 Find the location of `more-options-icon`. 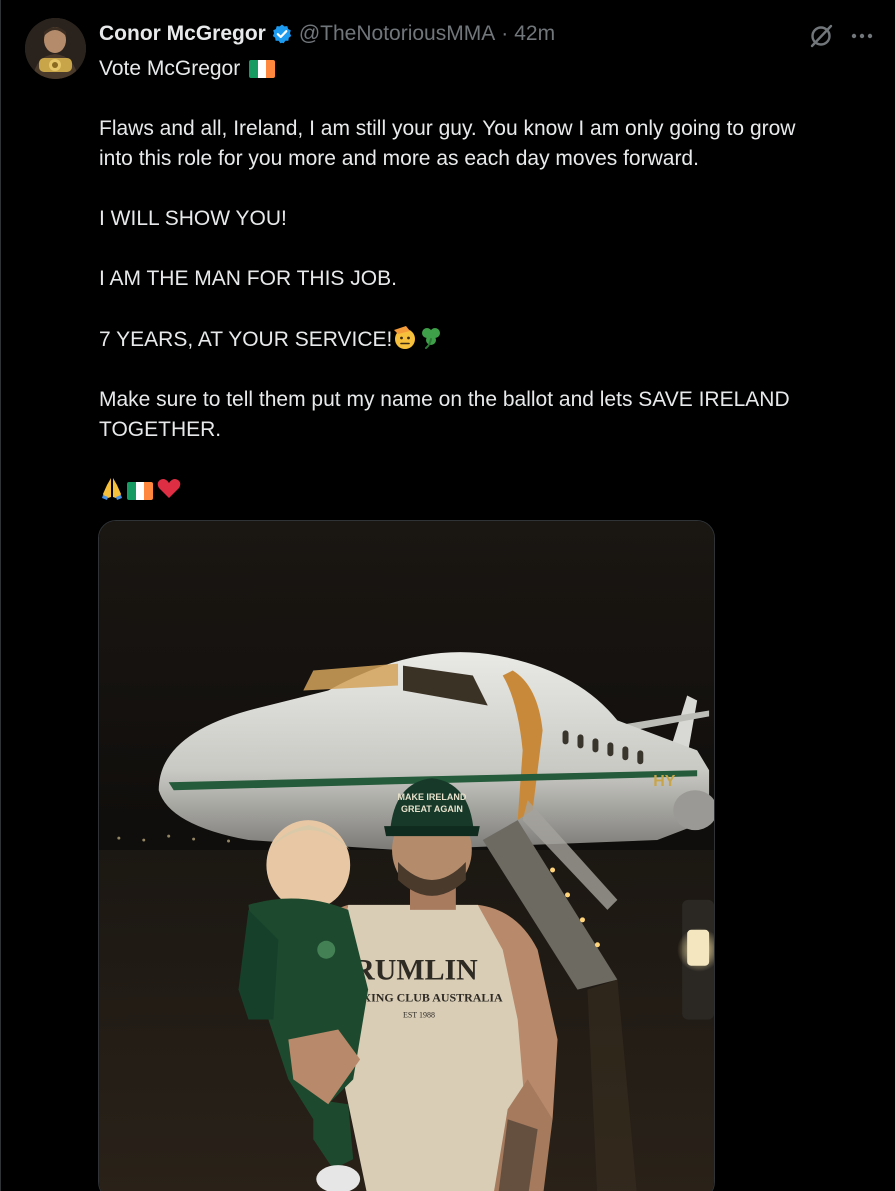

more-options-icon is located at coordinates (862, 36).